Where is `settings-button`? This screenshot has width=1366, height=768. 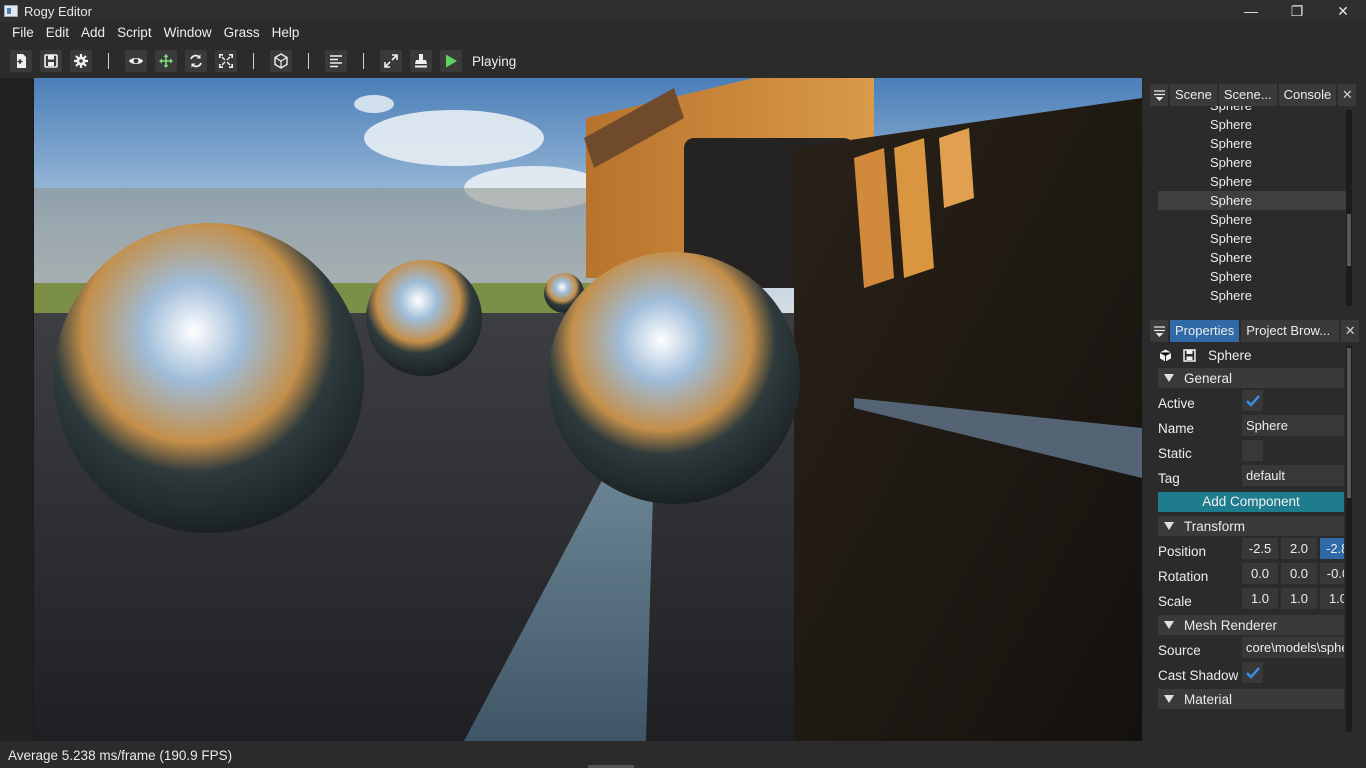
settings-button is located at coordinates (81, 61).